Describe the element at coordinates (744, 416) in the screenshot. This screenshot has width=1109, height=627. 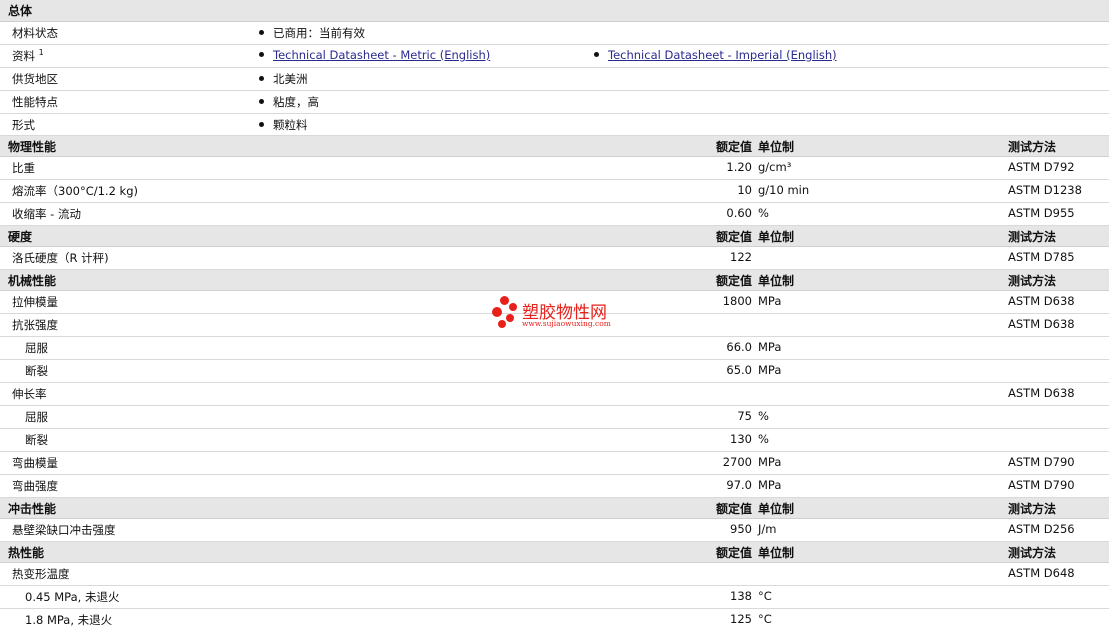
I see `property-value: 75` at that location.